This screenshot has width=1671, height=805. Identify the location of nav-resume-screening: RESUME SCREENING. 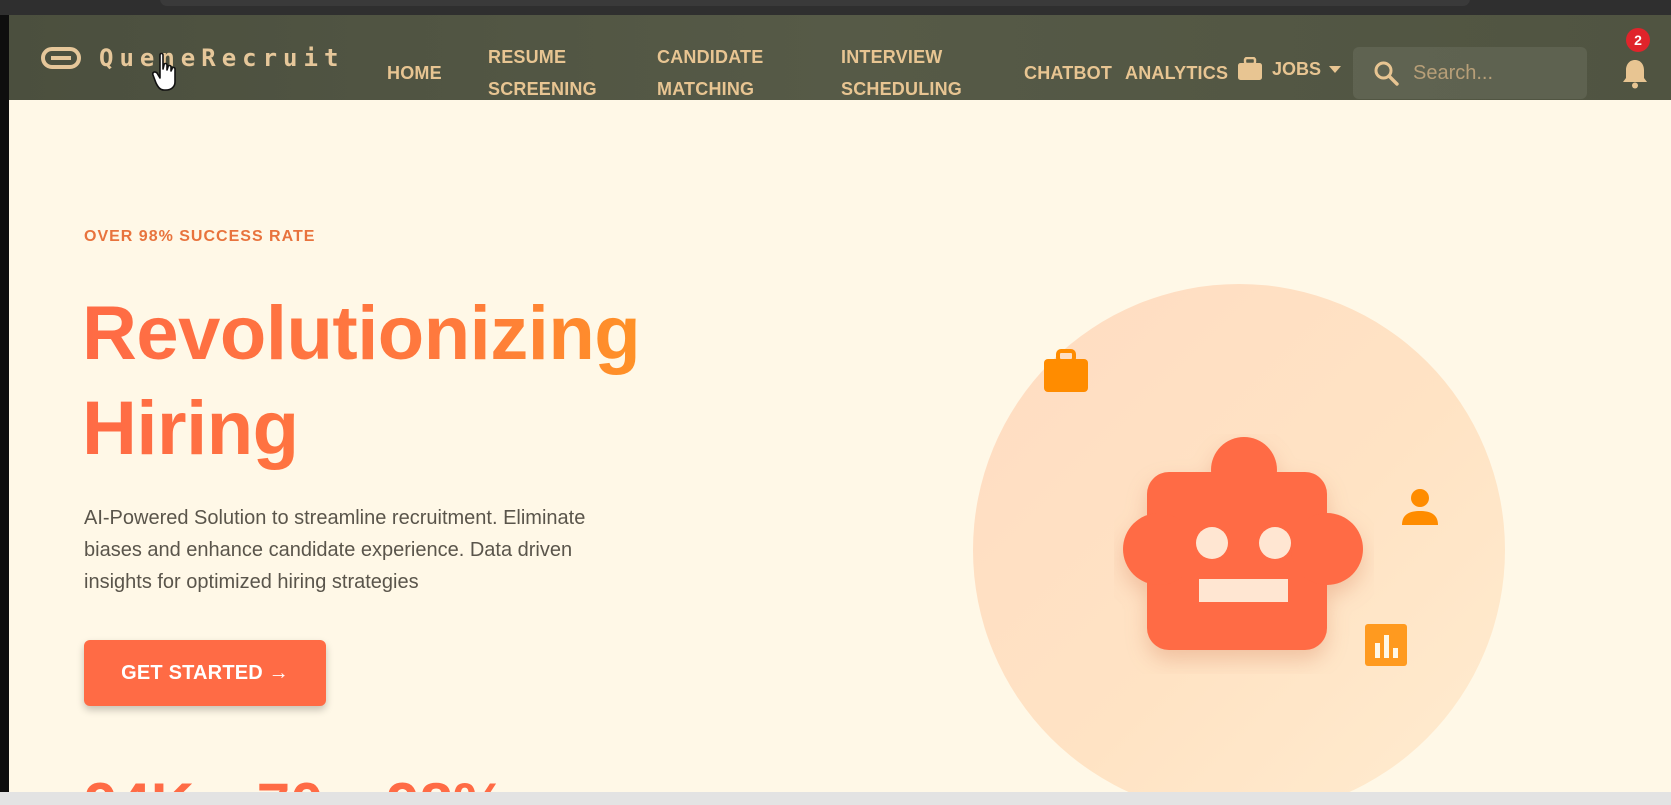
(542, 73).